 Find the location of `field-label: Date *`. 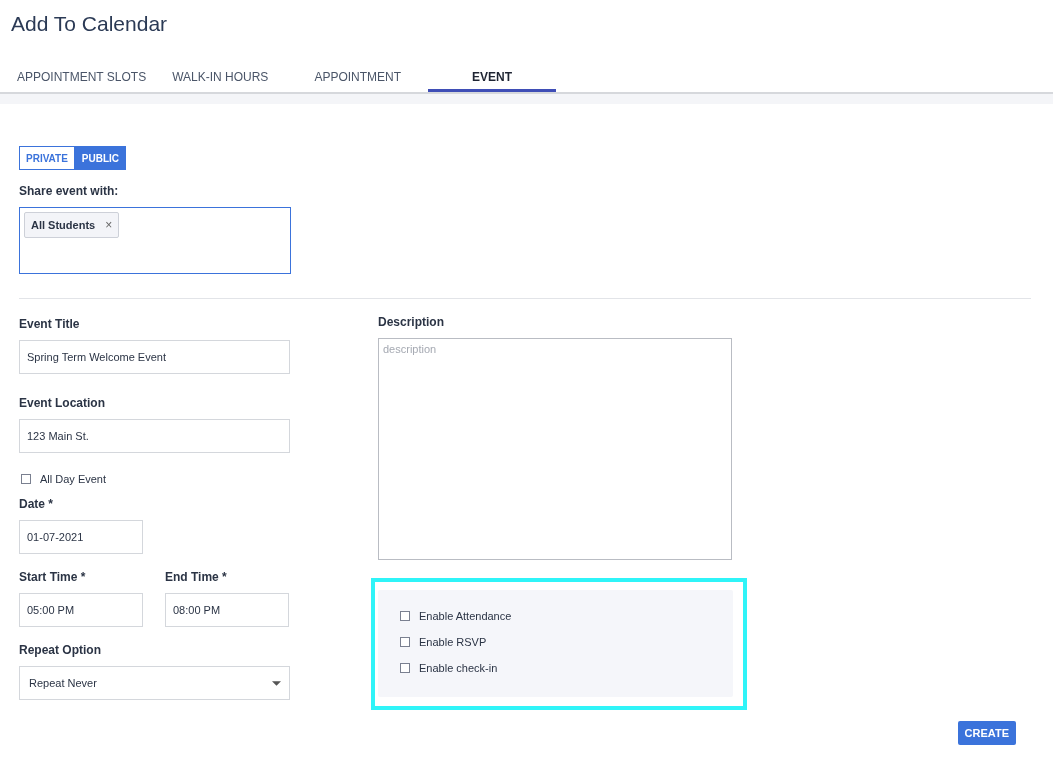

field-label: Date * is located at coordinates (36, 504).